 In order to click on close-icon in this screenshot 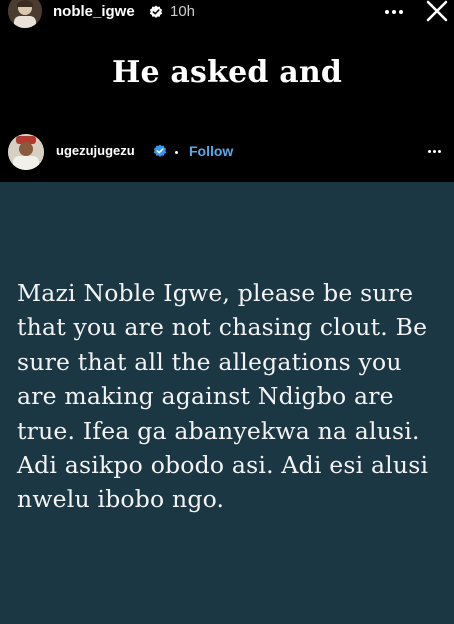, I will do `click(437, 12)`.